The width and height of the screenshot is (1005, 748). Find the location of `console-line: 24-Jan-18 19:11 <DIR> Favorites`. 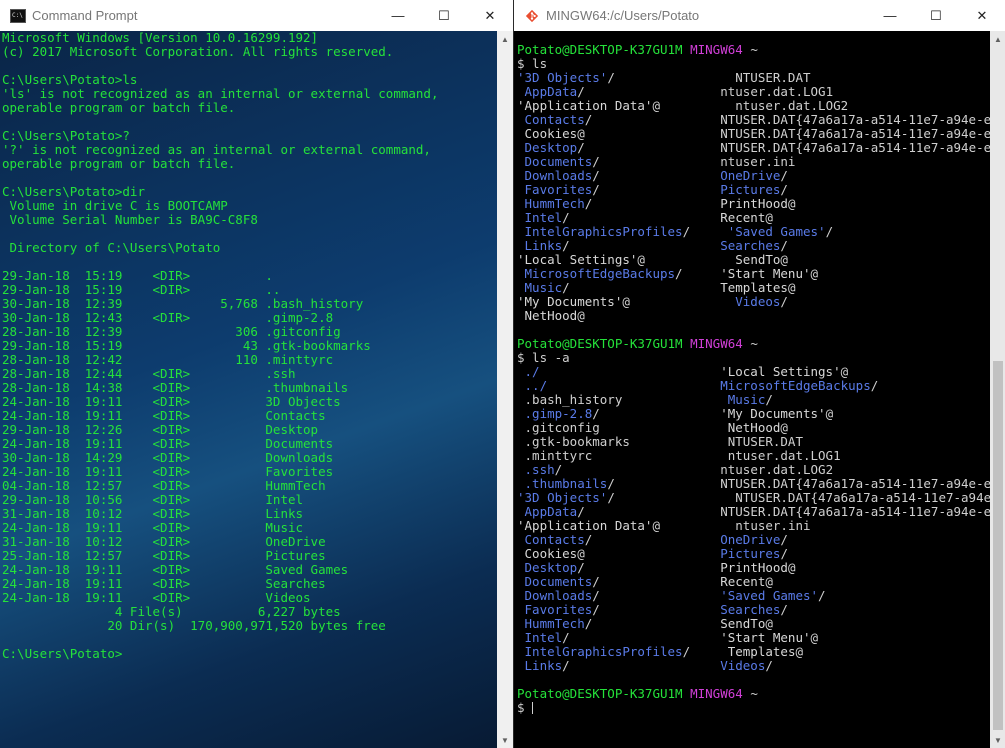

console-line: 24-Jan-18 19:11 <DIR> Favorites is located at coordinates (168, 471).